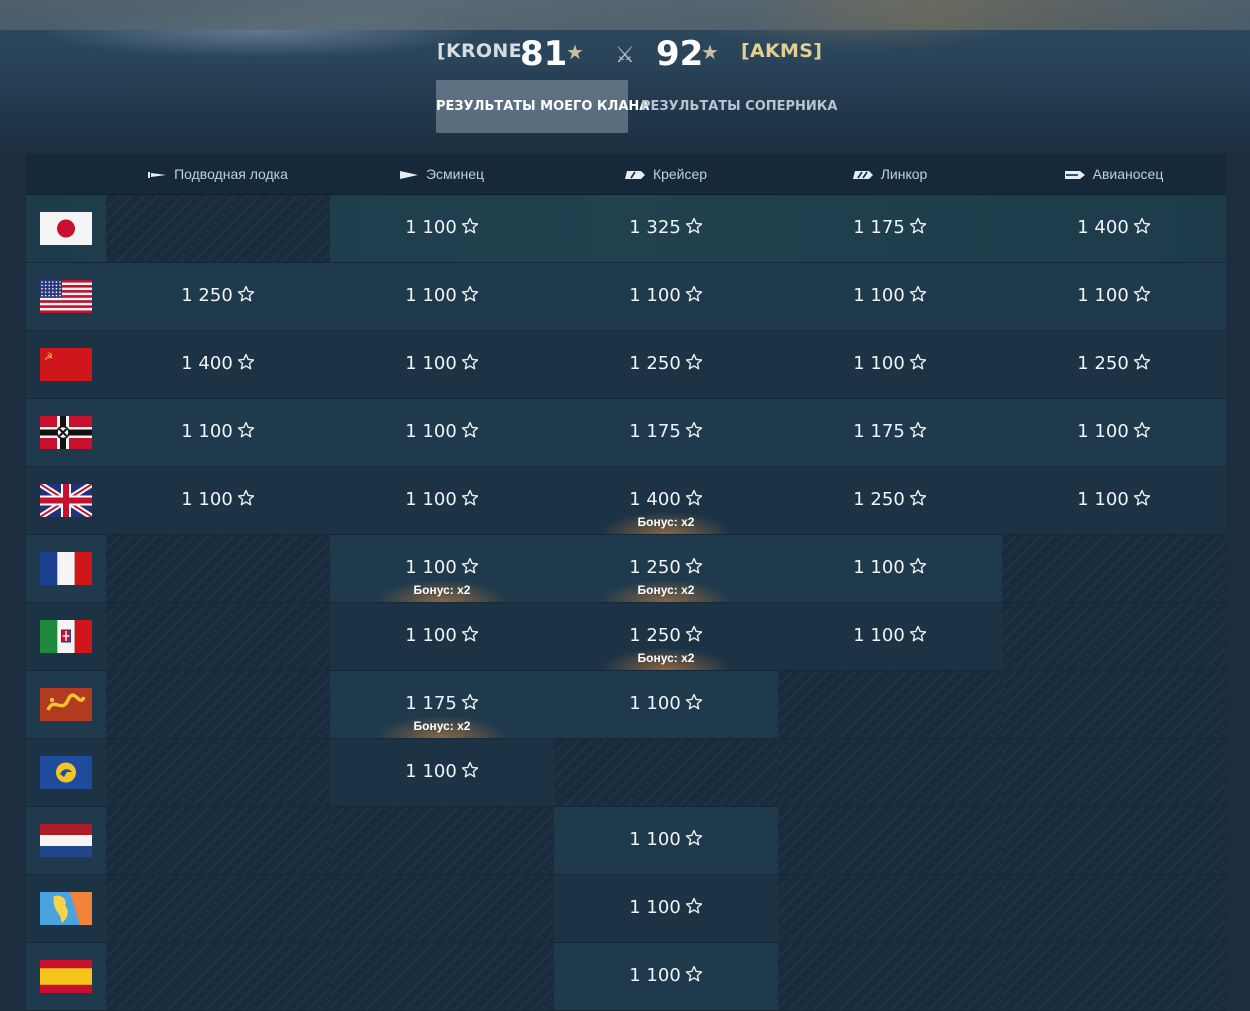 This screenshot has width=1250, height=1011. I want to click on pan-asia-flag-icon, so click(66, 704).